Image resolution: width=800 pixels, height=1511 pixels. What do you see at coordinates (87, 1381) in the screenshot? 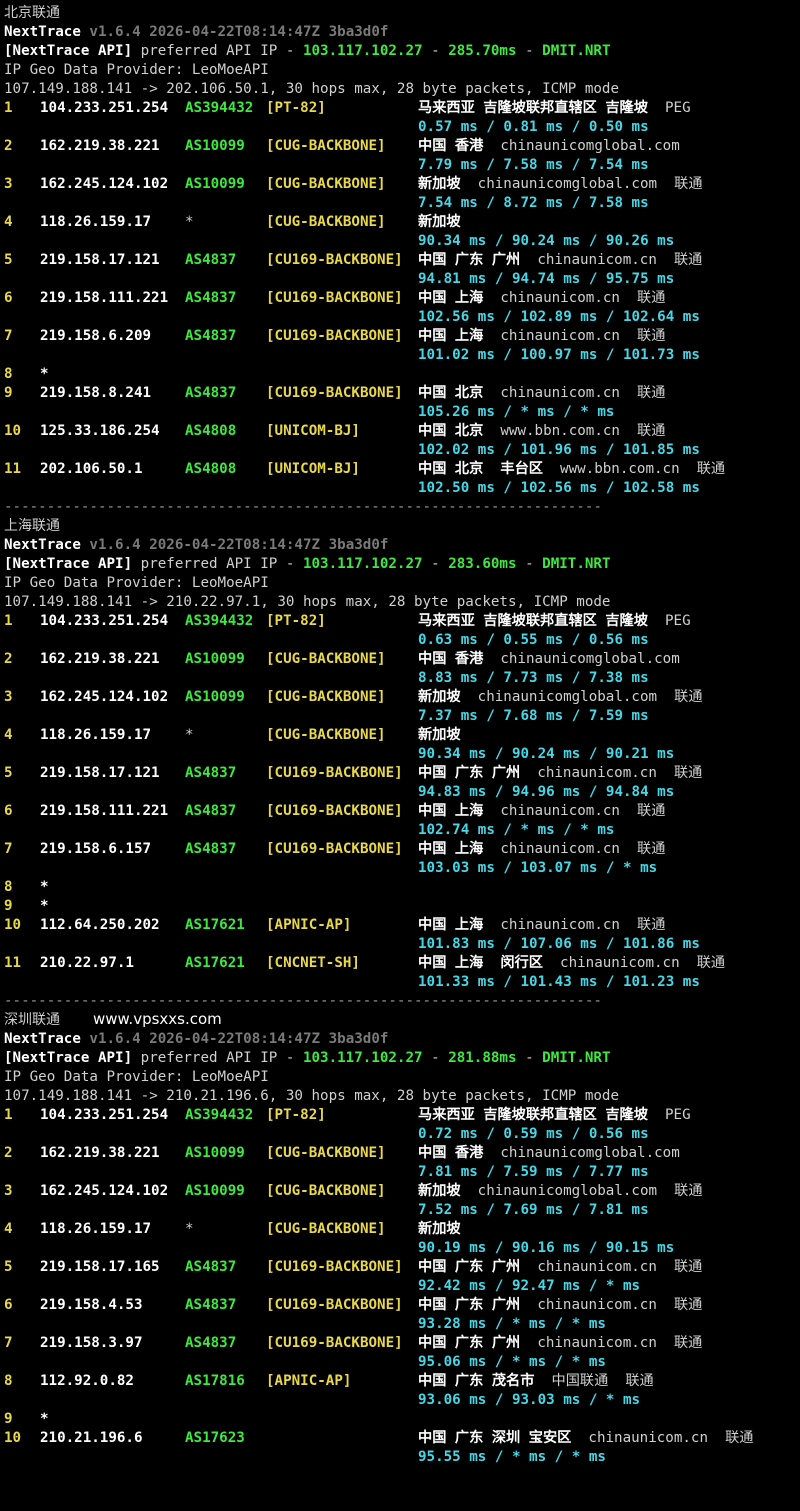
I see `hop-ip: 112.92.0.82` at bounding box center [87, 1381].